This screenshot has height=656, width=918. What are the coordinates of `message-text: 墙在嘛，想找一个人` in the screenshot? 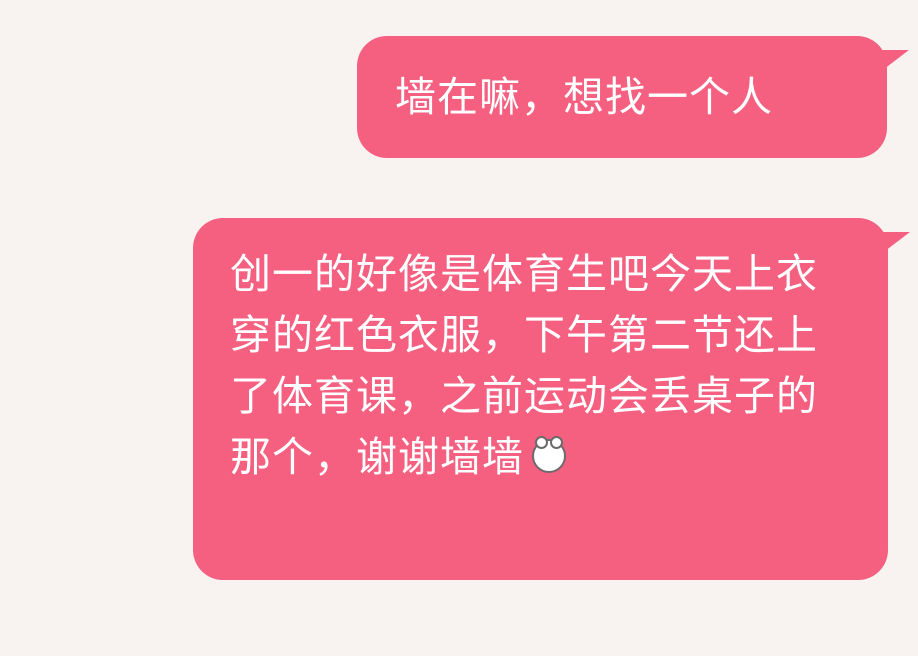 It's located at (584, 97).